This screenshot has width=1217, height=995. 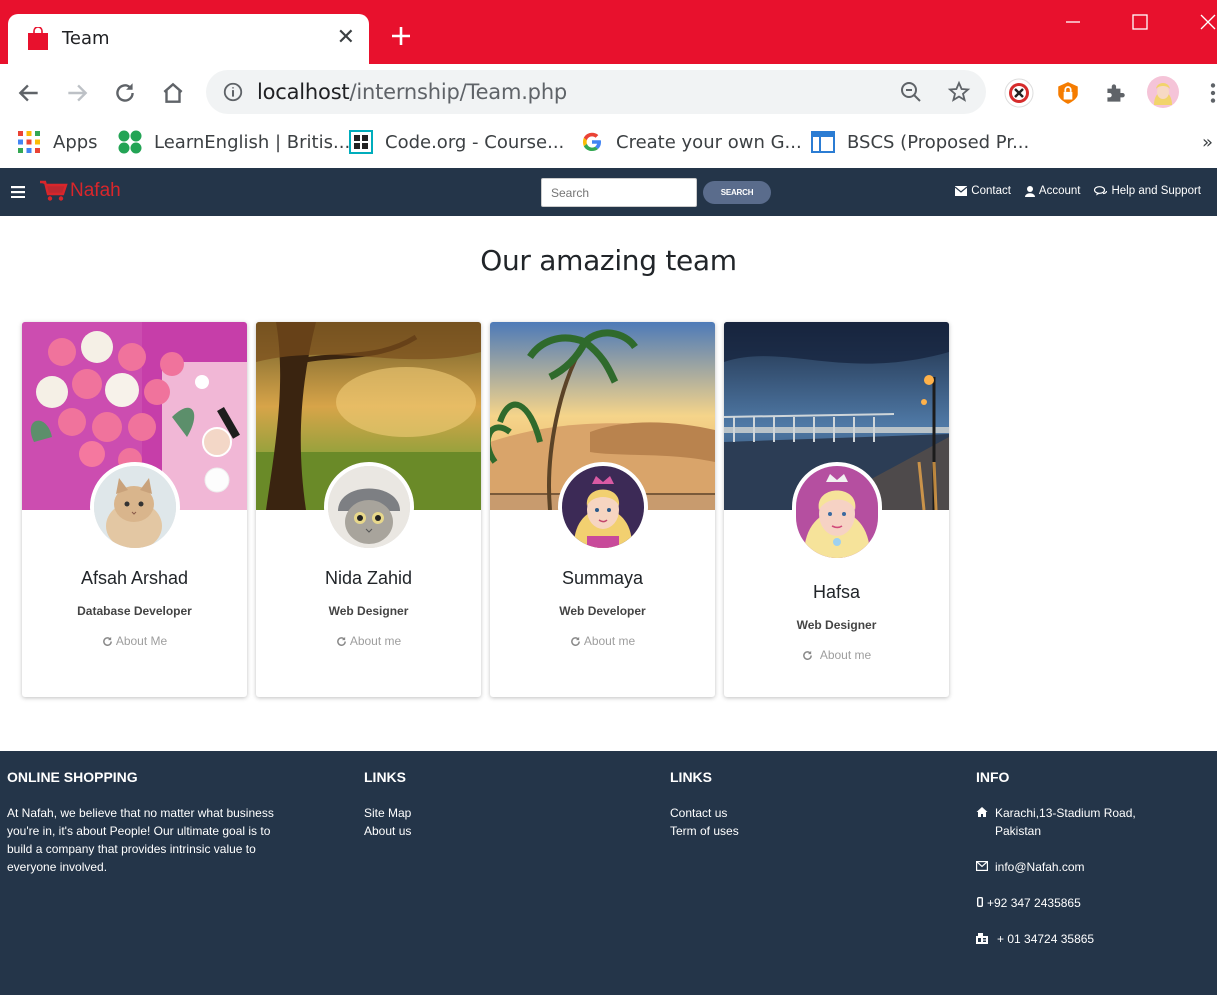 What do you see at coordinates (1163, 92) in the screenshot?
I see `profile-avatar-icon` at bounding box center [1163, 92].